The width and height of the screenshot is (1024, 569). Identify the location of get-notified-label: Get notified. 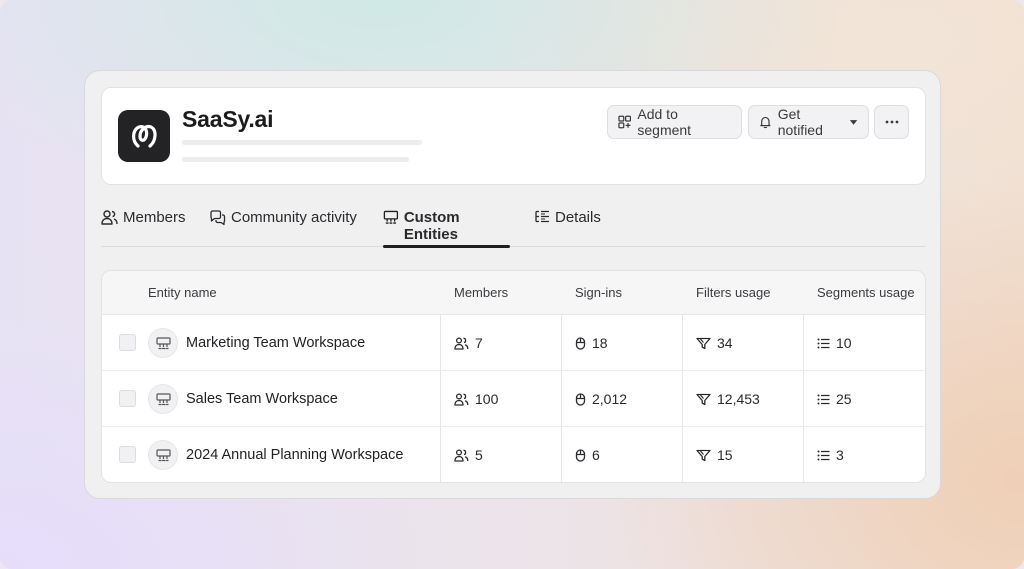
(800, 122).